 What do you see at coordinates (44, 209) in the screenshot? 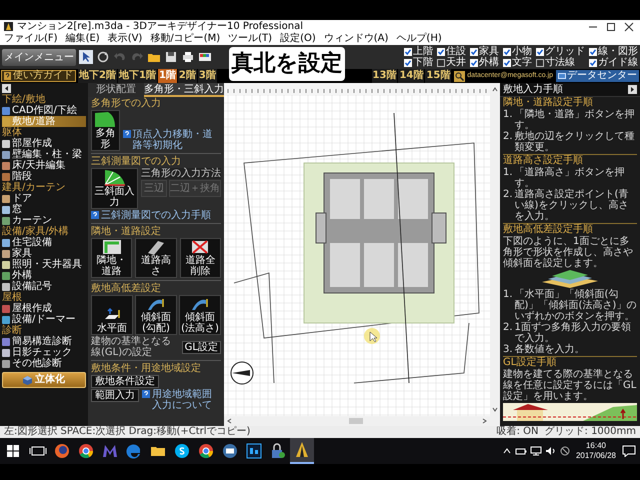
I see `sidebar-item: 窓` at bounding box center [44, 209].